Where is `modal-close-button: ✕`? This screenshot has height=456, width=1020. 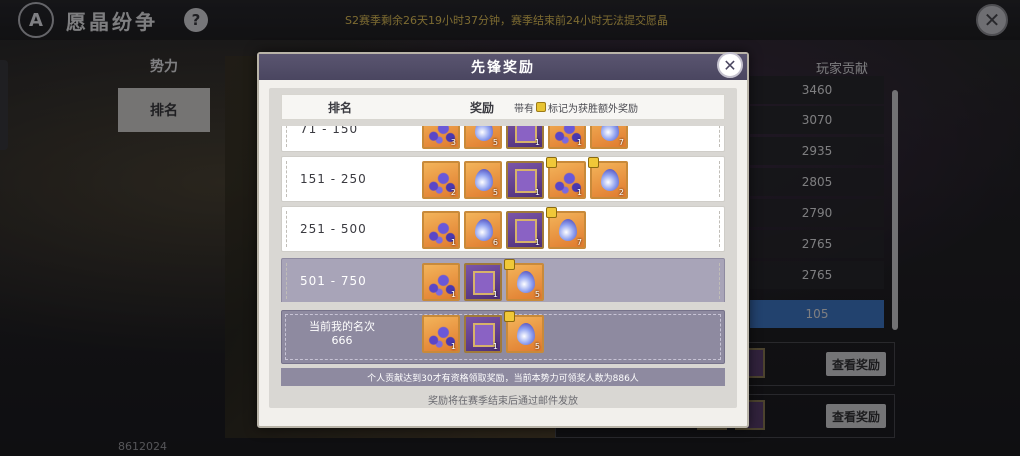
modal-close-button: ✕ is located at coordinates (730, 65).